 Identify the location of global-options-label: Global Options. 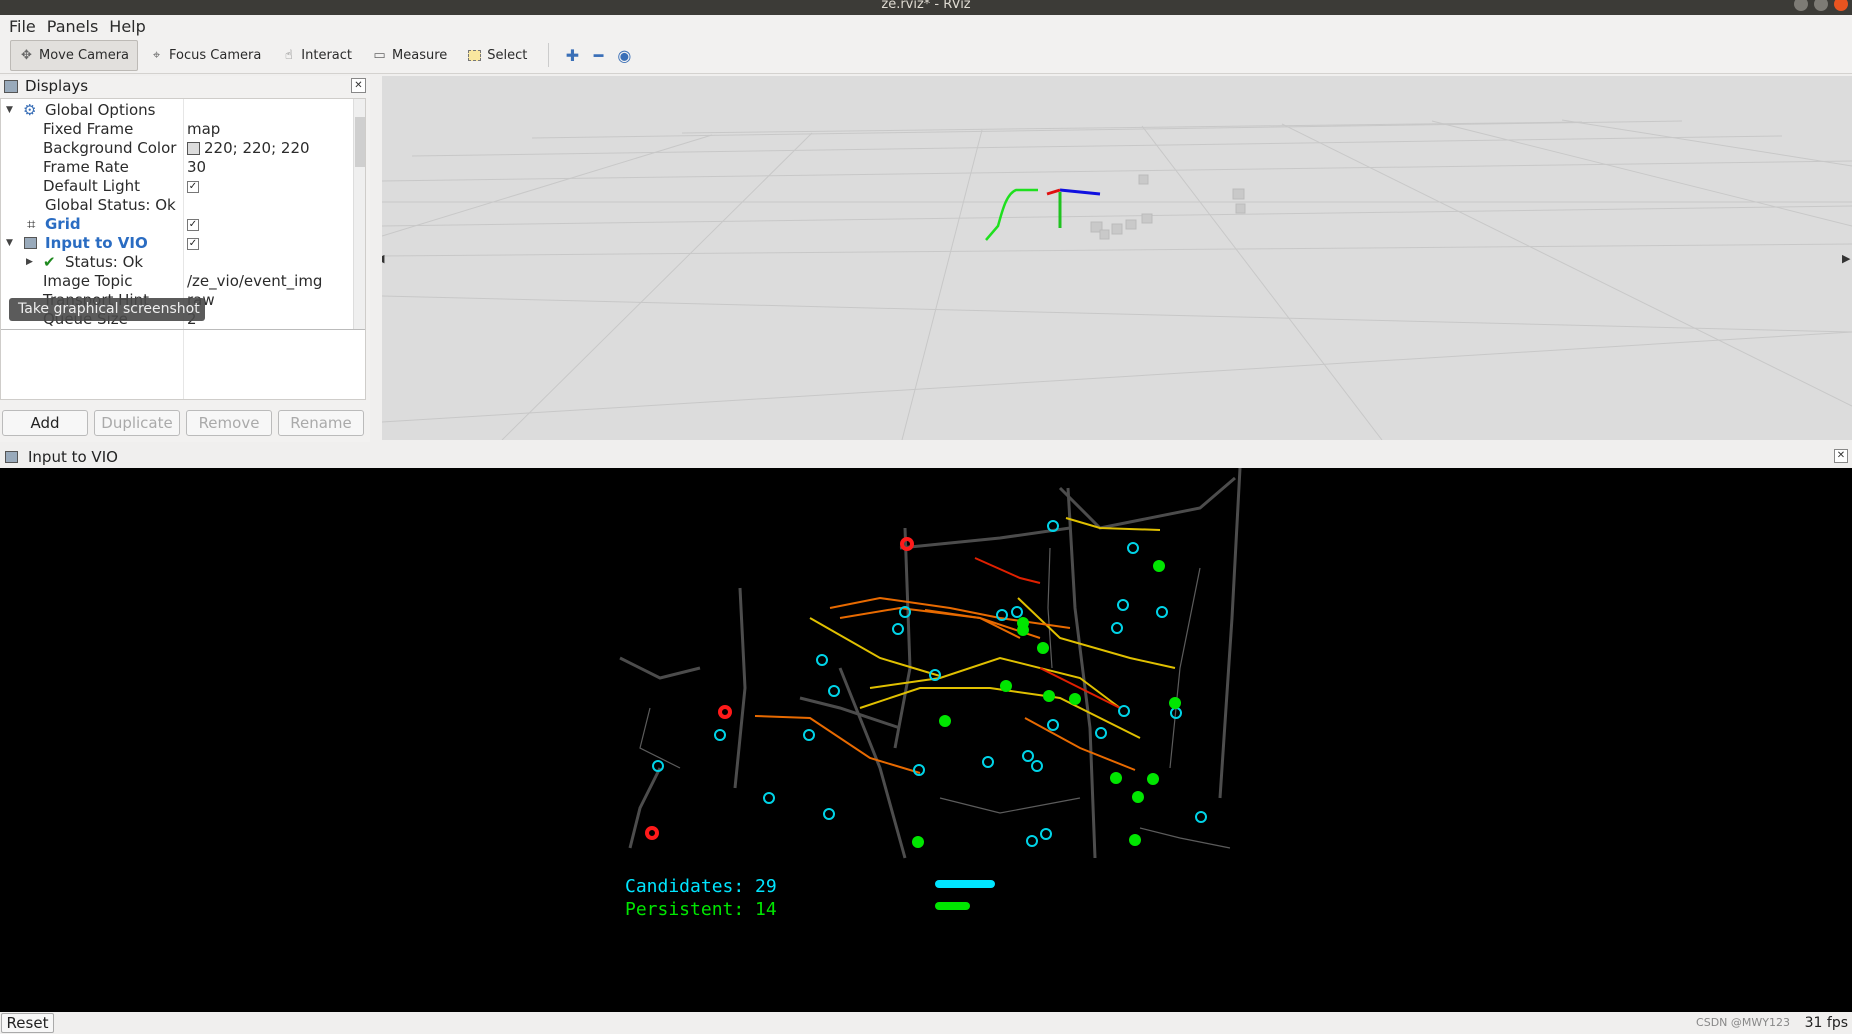
(100, 110).